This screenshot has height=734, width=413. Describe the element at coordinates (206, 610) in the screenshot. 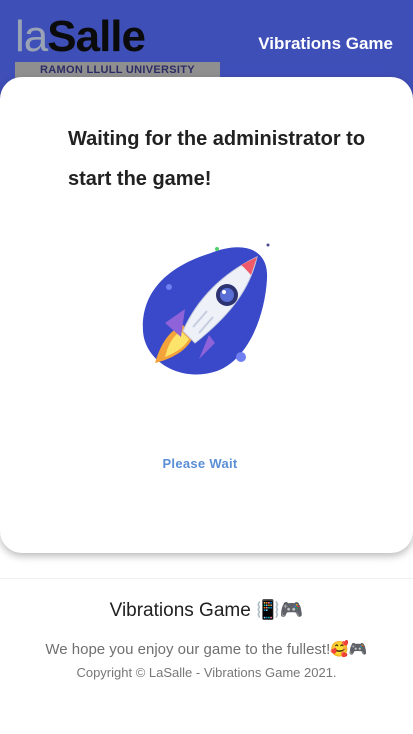

I see `footer-title: Vibrations Game 📳🎮` at that location.